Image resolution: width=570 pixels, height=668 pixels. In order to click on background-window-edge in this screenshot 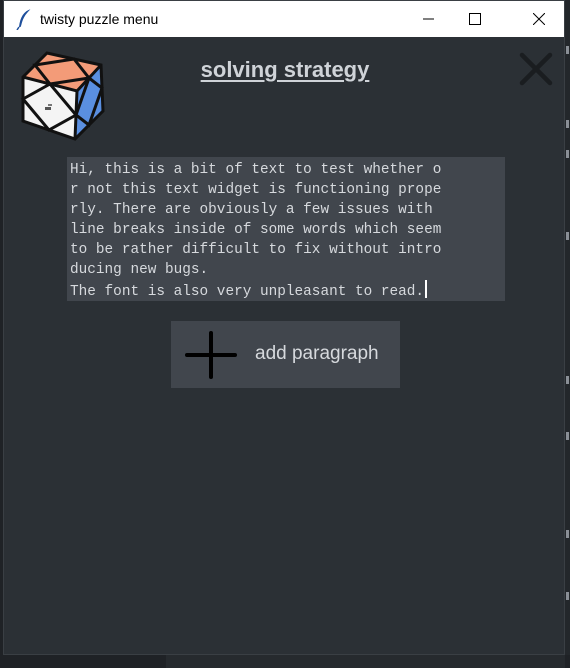, I will do `click(567, 334)`.